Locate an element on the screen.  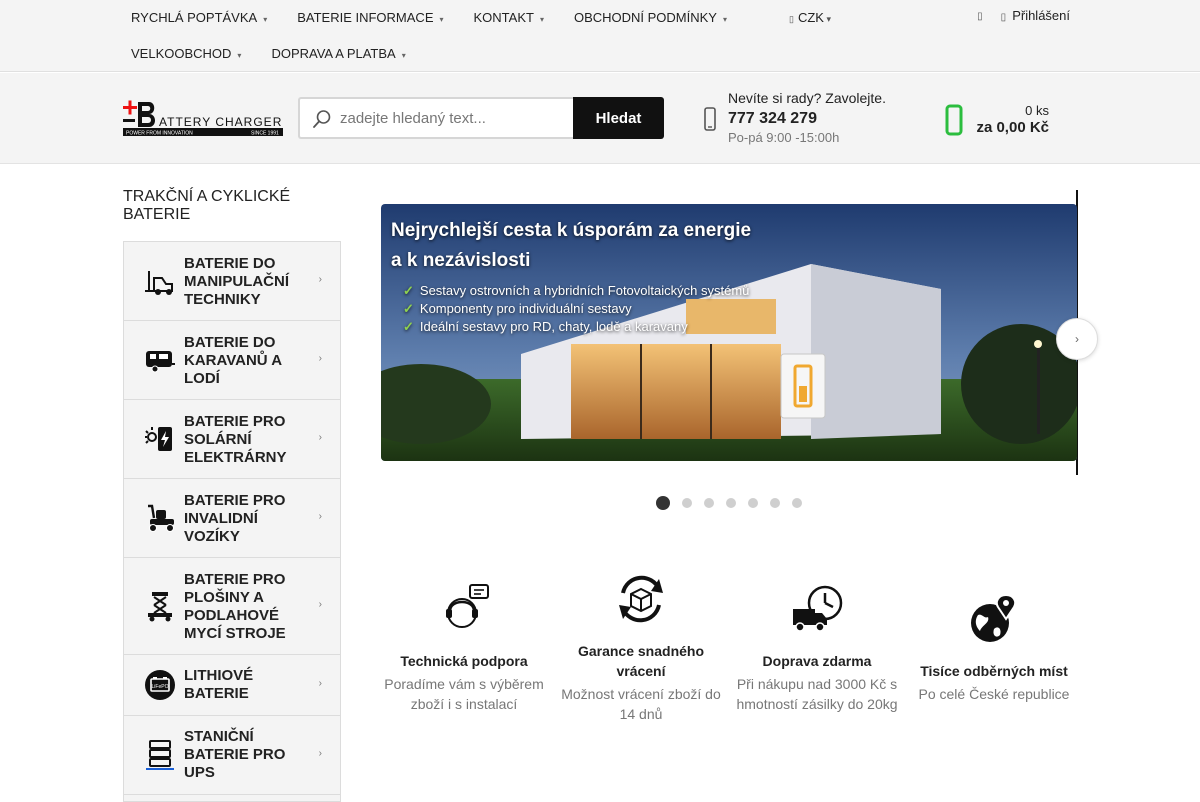
slider-dots is located at coordinates (729, 503).